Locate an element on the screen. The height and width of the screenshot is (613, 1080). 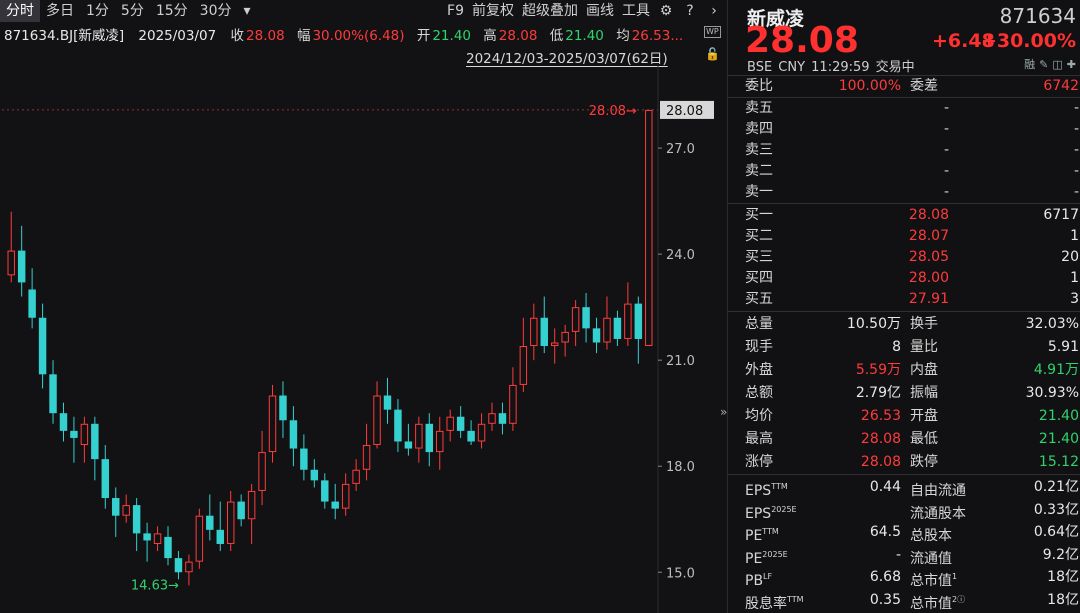
fund-label: 流通股本 is located at coordinates (938, 512).